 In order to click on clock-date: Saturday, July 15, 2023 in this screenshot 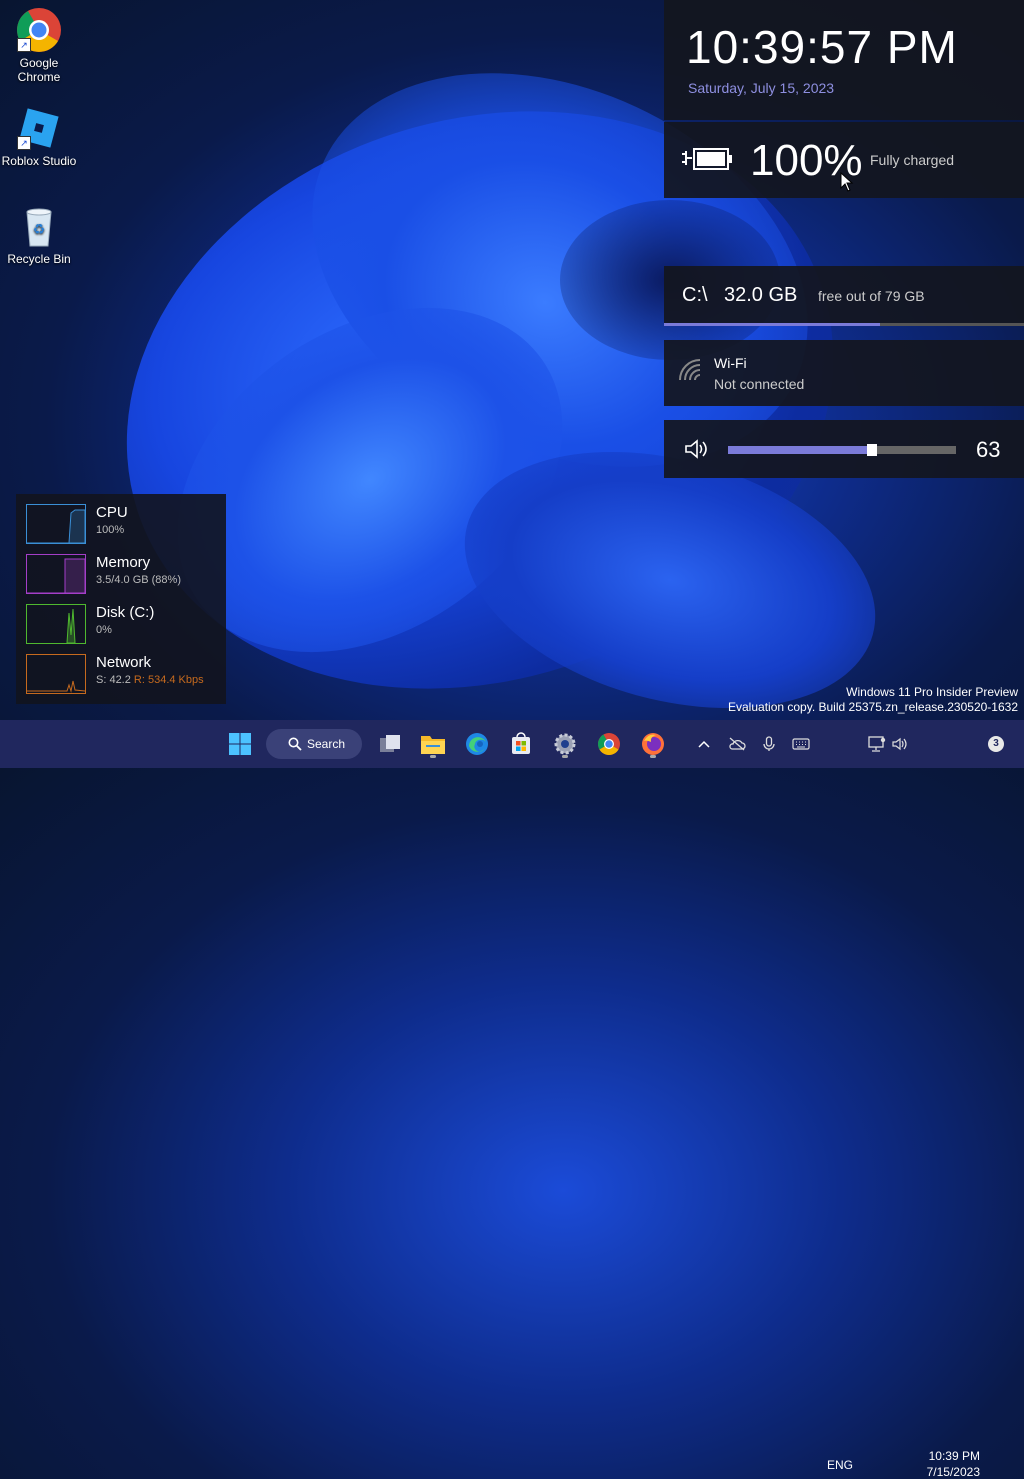, I will do `click(761, 88)`.